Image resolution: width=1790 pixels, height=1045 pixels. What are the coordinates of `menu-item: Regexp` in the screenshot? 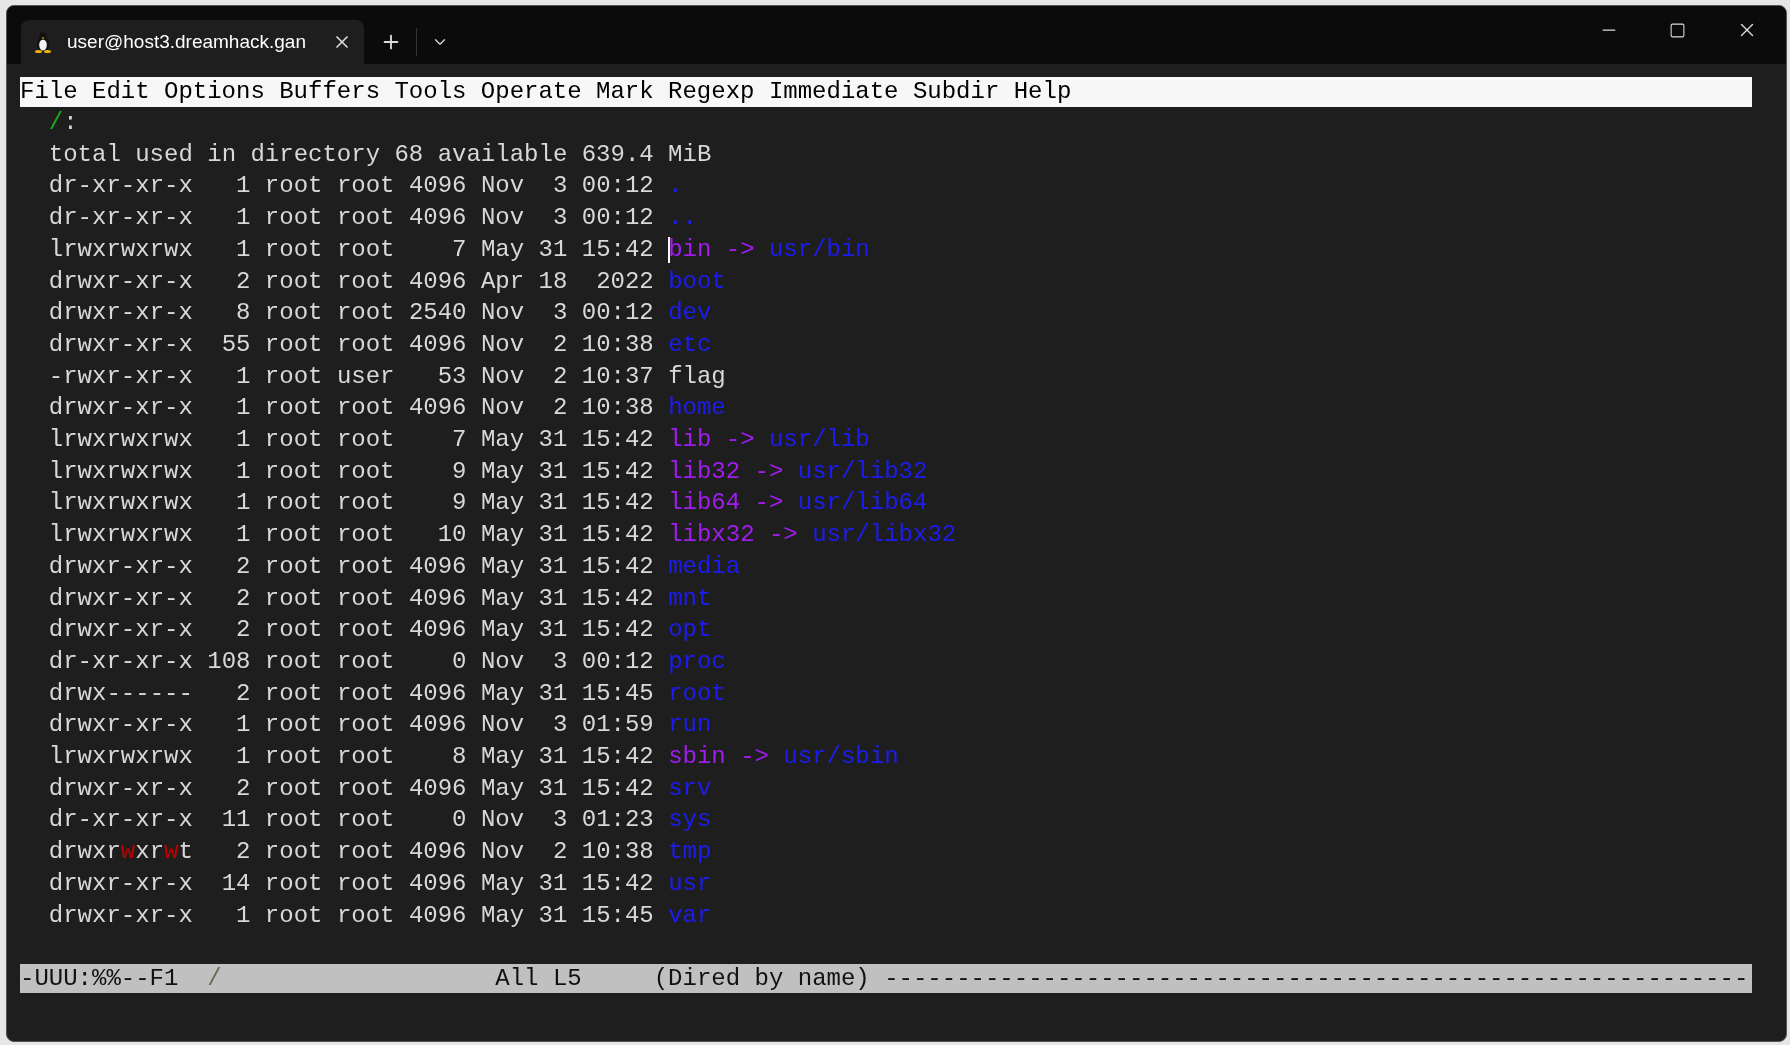 It's located at (711, 92).